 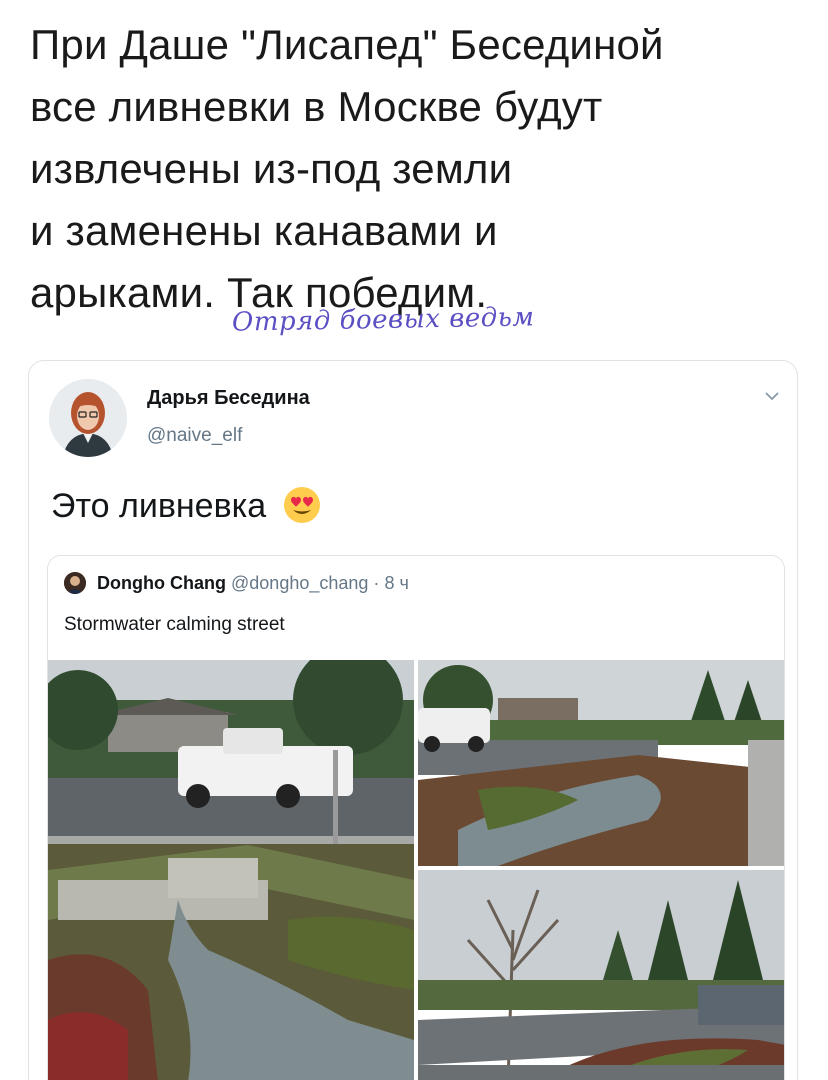 What do you see at coordinates (174, 624) in the screenshot?
I see `quoted-text: Stormwater calming street` at bounding box center [174, 624].